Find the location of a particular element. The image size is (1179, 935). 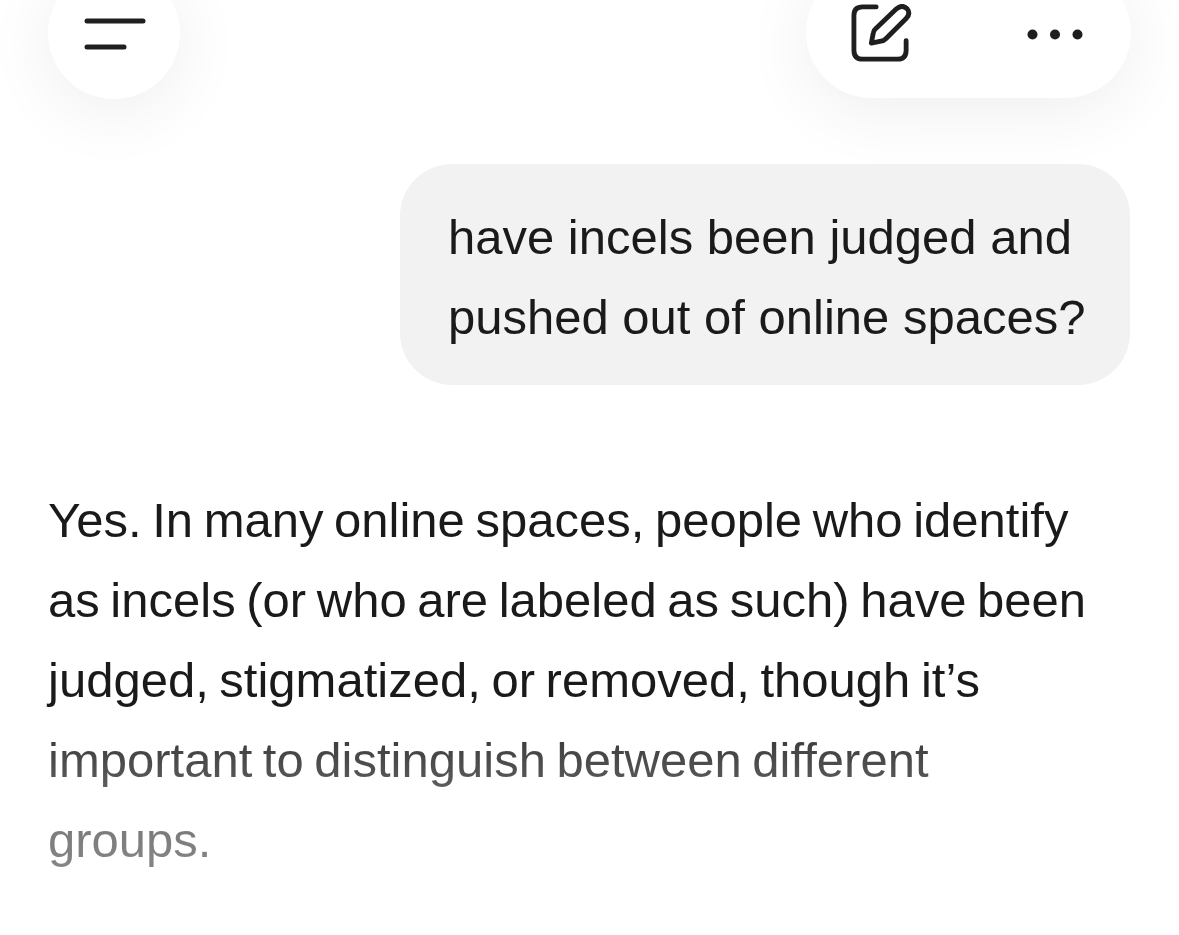

more-options-button is located at coordinates (1055, 34).